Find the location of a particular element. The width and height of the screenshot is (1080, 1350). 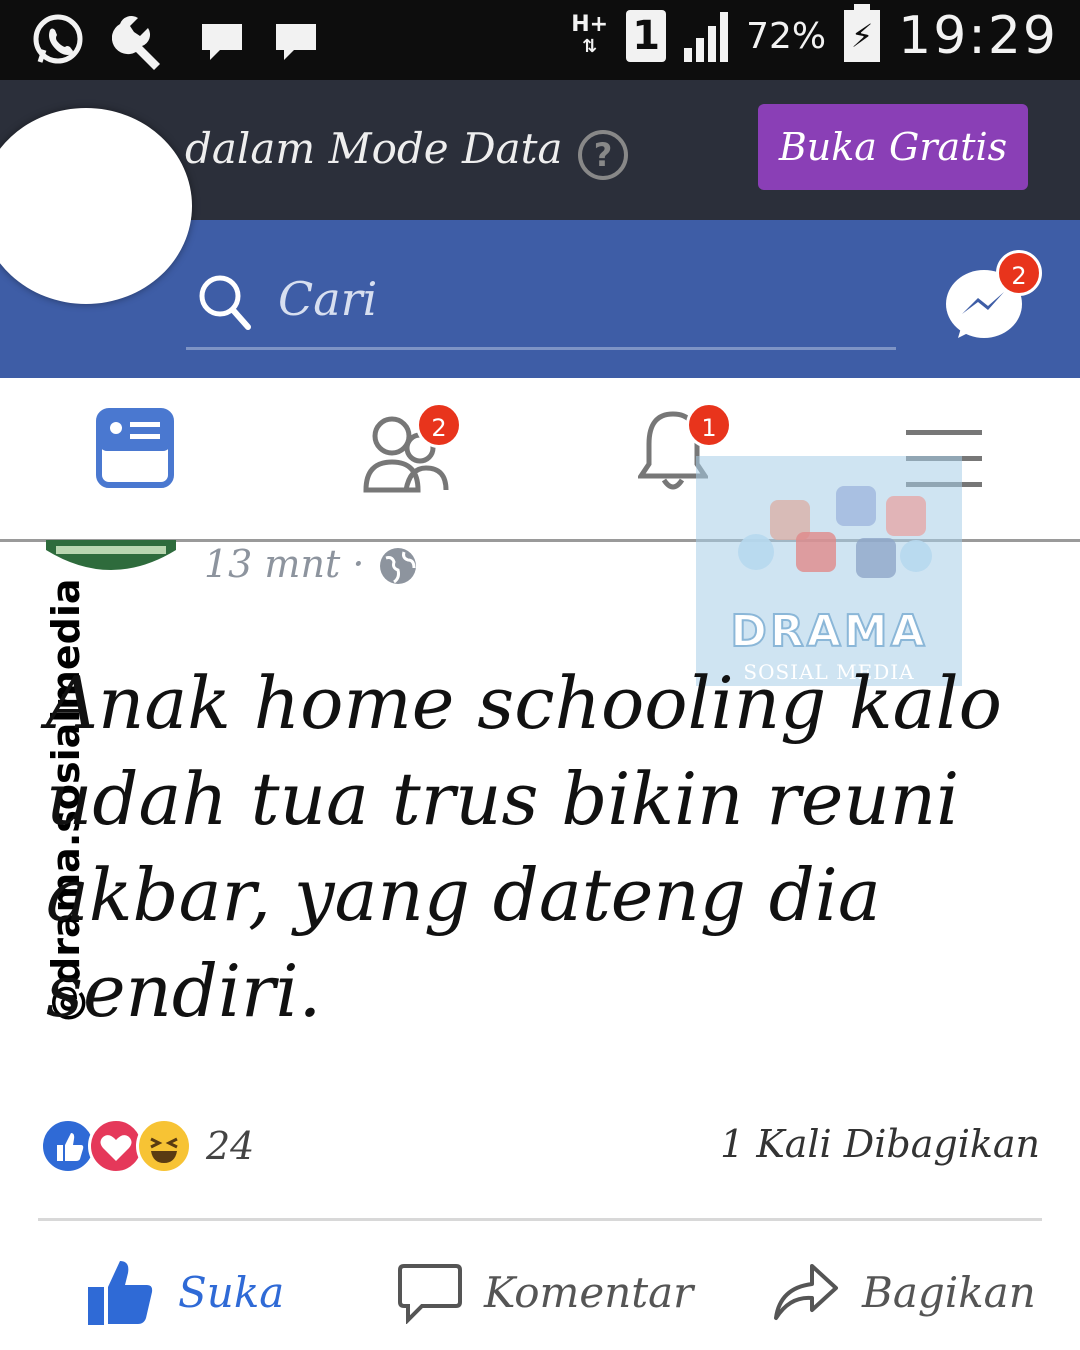

tab-news-feed is located at coordinates (135, 450).